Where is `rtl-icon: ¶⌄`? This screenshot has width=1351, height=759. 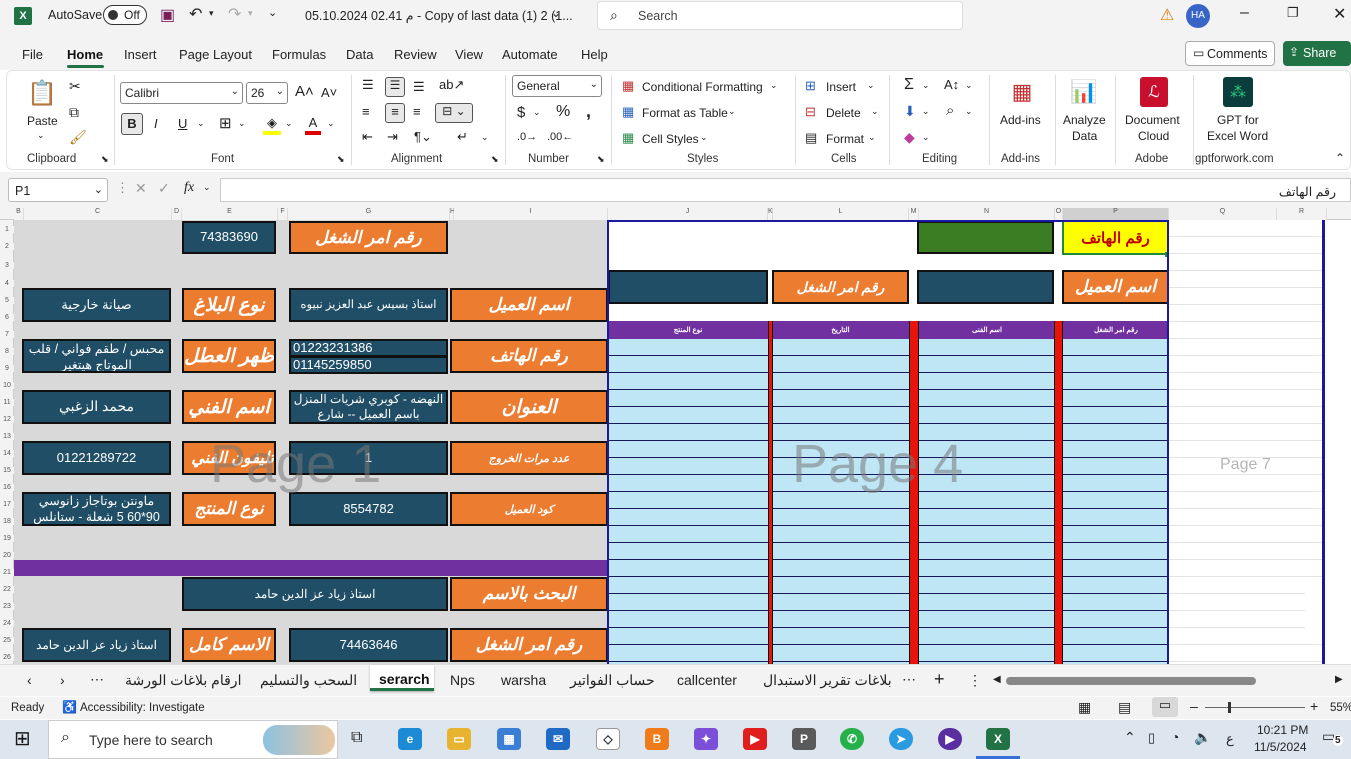 rtl-icon: ¶⌄ is located at coordinates (423, 137).